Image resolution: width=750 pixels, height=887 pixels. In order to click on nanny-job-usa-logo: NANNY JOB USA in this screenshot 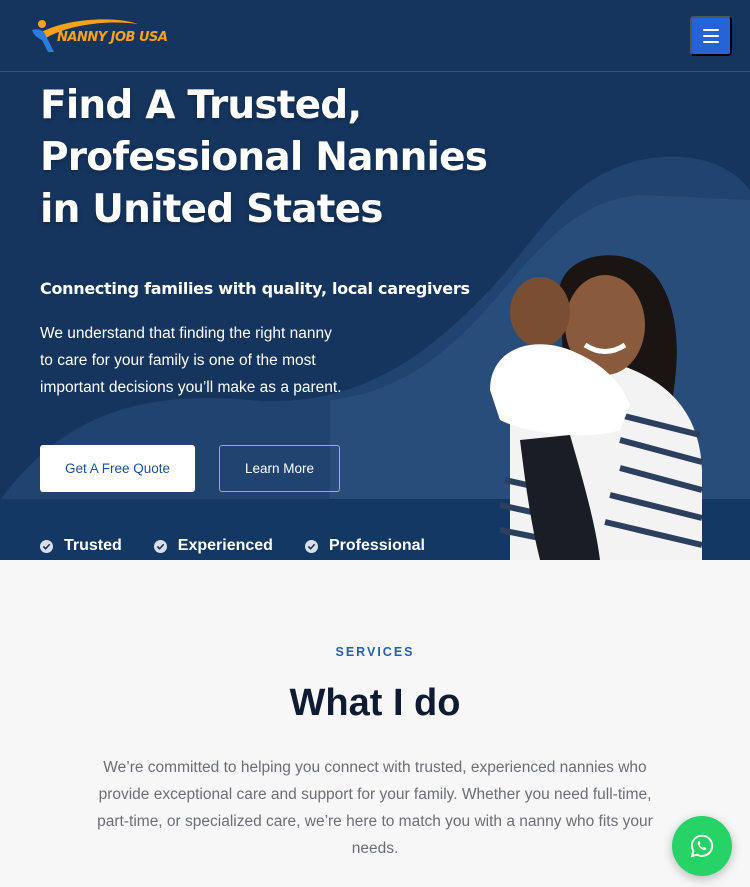, I will do `click(94, 36)`.